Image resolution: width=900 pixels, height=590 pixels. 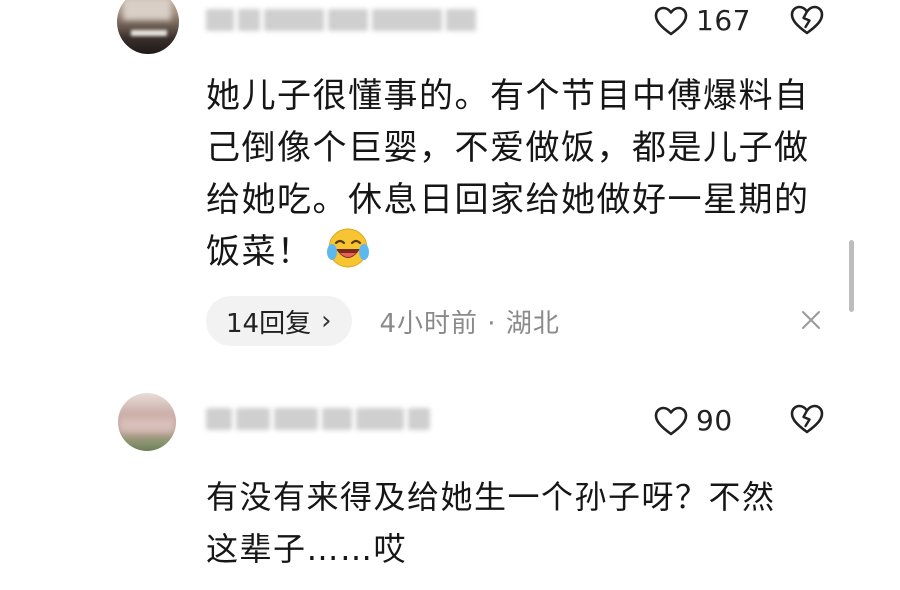 What do you see at coordinates (693, 420) in the screenshot?
I see `like-button: 90` at bounding box center [693, 420].